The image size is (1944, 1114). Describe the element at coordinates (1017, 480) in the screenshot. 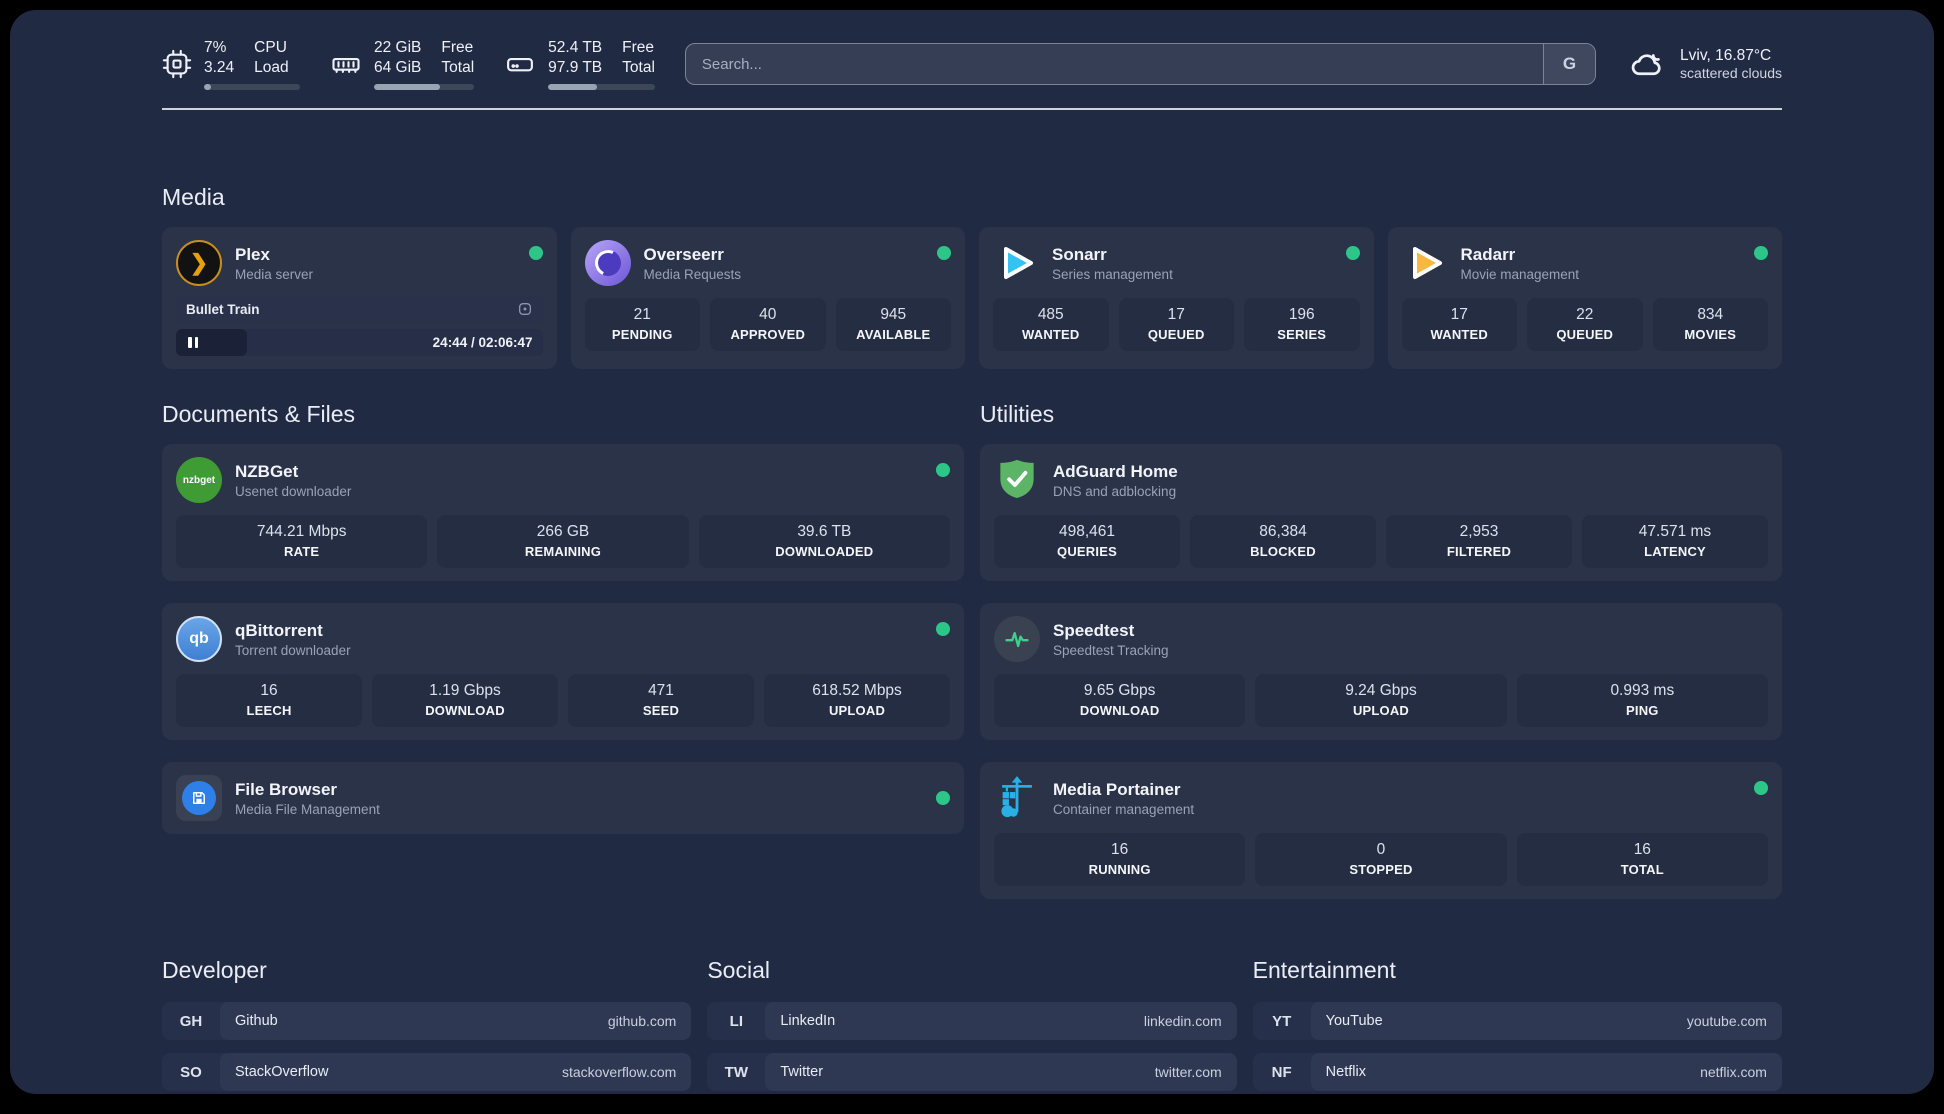

I see `adguard-icon` at that location.